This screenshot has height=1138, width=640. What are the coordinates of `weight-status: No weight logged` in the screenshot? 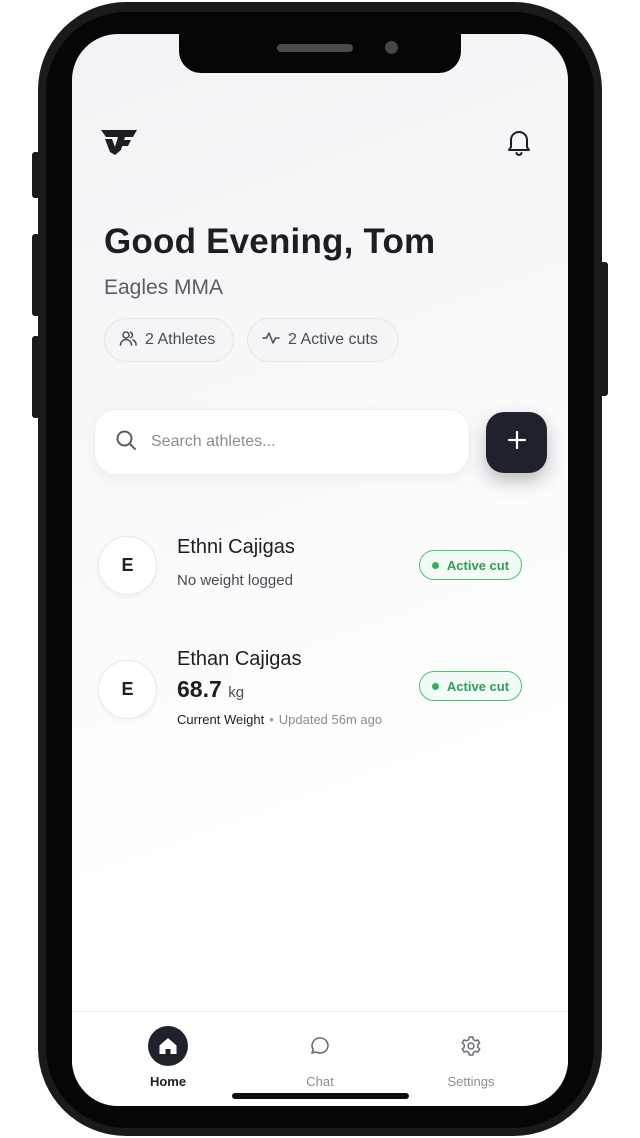 It's located at (235, 580).